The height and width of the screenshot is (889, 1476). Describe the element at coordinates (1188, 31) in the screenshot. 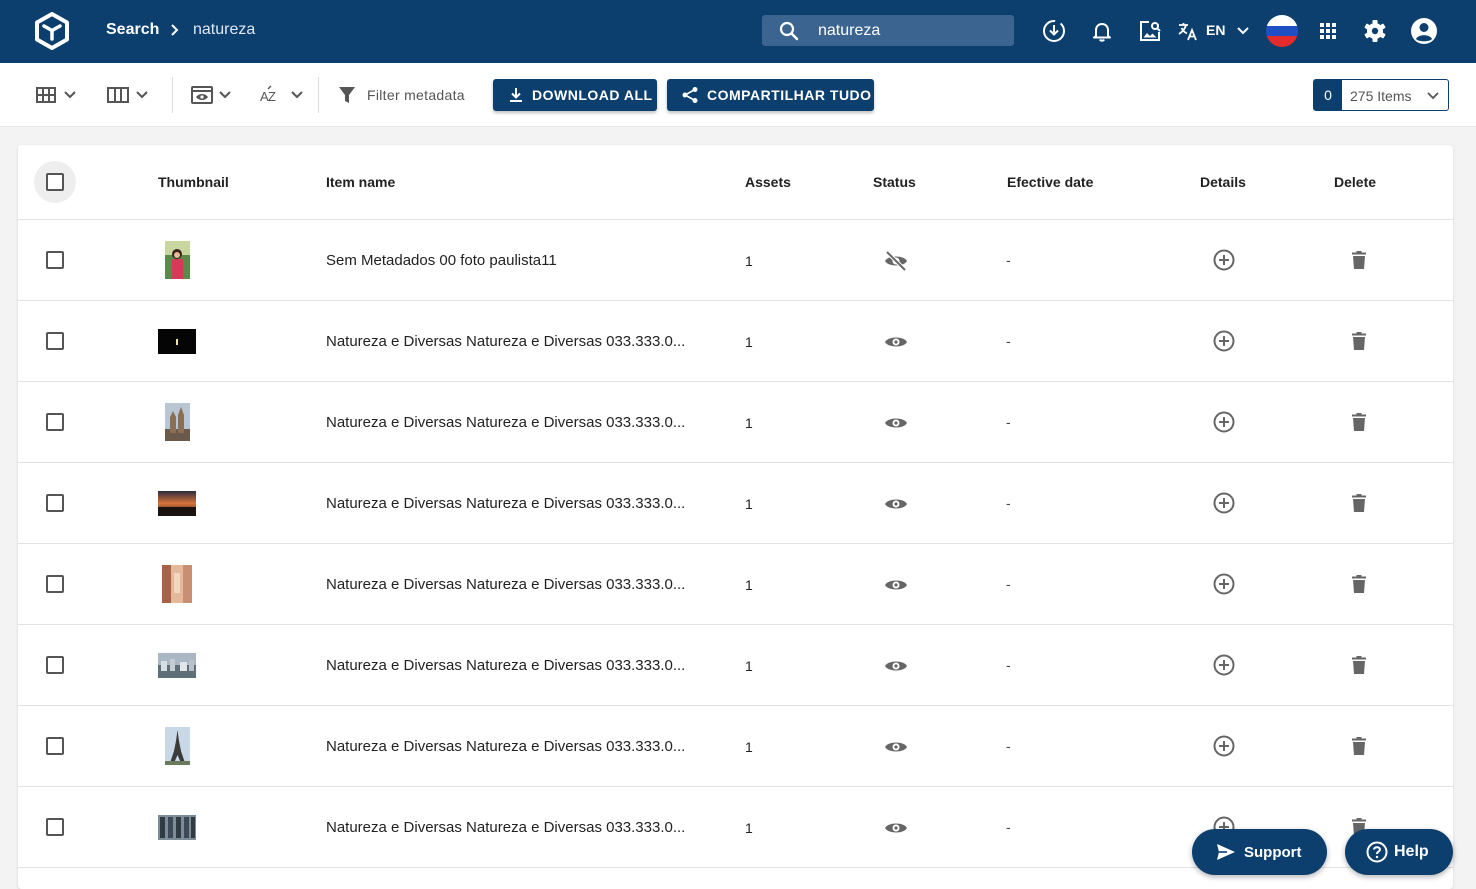

I see `translate-icon` at that location.